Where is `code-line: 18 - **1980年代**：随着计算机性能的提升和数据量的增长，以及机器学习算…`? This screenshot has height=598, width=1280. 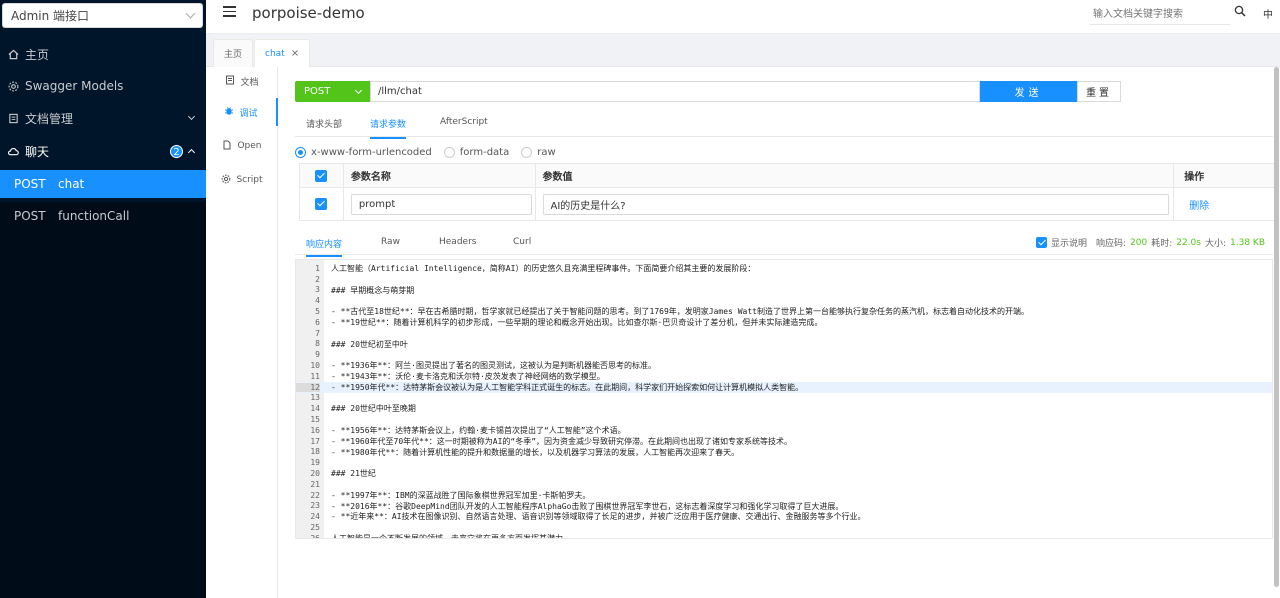
code-line: 18 - **1980年代**：随着计算机性能的提升和数据量的增长，以及机器学习算… is located at coordinates (784, 452).